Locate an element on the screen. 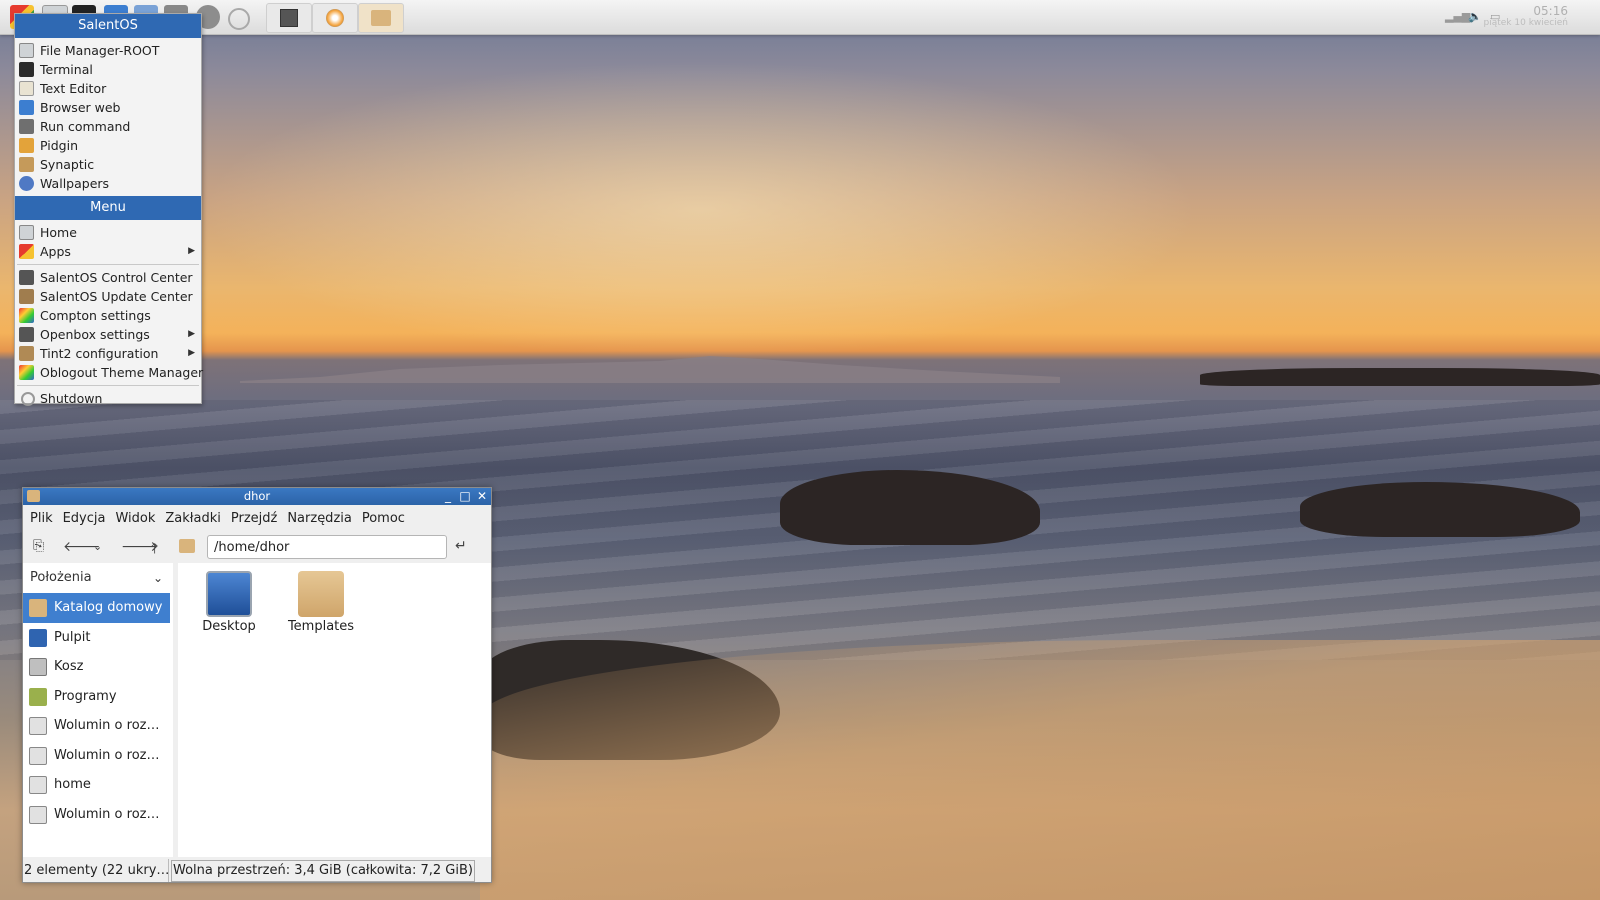 The height and width of the screenshot is (900, 1600). applications-icon is located at coordinates (38, 696).